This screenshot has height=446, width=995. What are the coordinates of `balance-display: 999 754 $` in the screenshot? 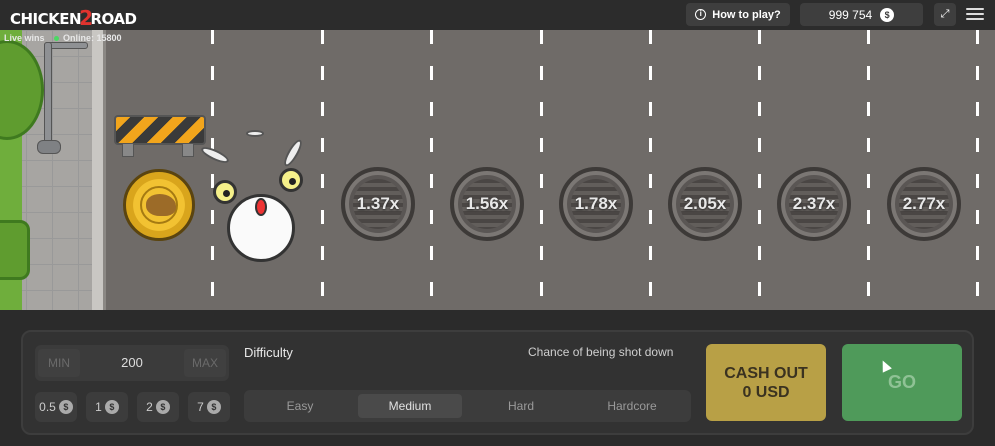 It's located at (861, 14).